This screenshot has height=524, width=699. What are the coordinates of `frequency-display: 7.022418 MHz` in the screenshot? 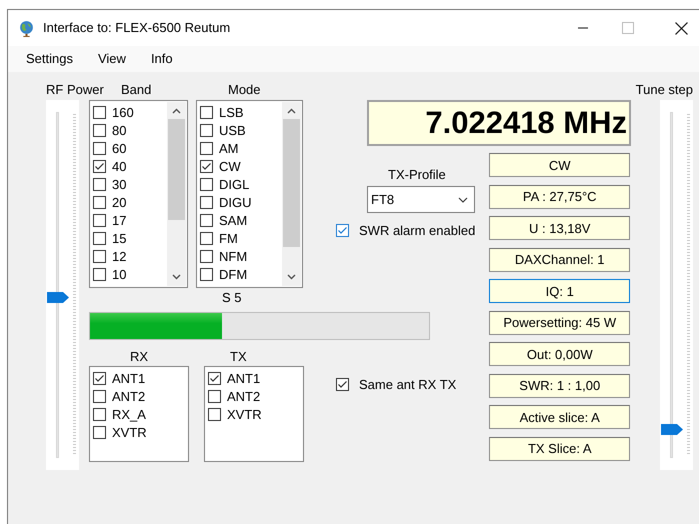 It's located at (499, 123).